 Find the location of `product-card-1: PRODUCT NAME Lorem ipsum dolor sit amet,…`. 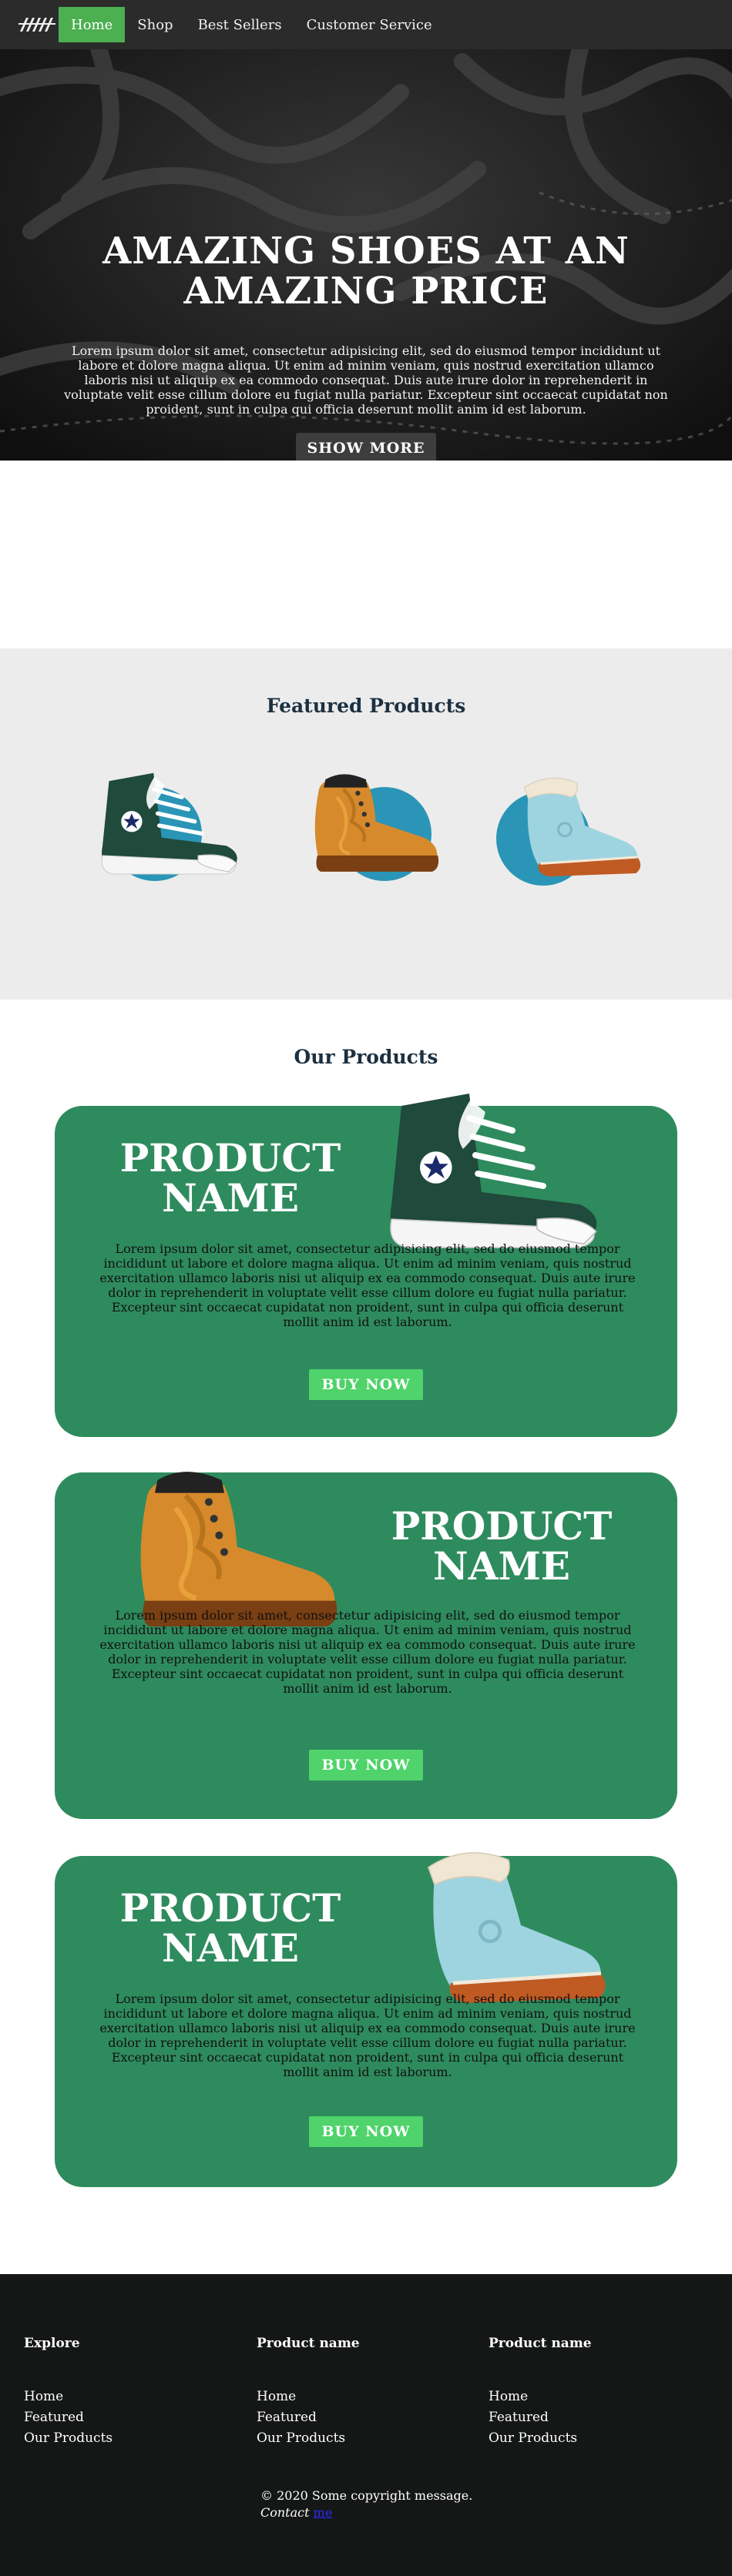

product-card-1: PRODUCT NAME Lorem ipsum dolor sit amet,… is located at coordinates (366, 1271).